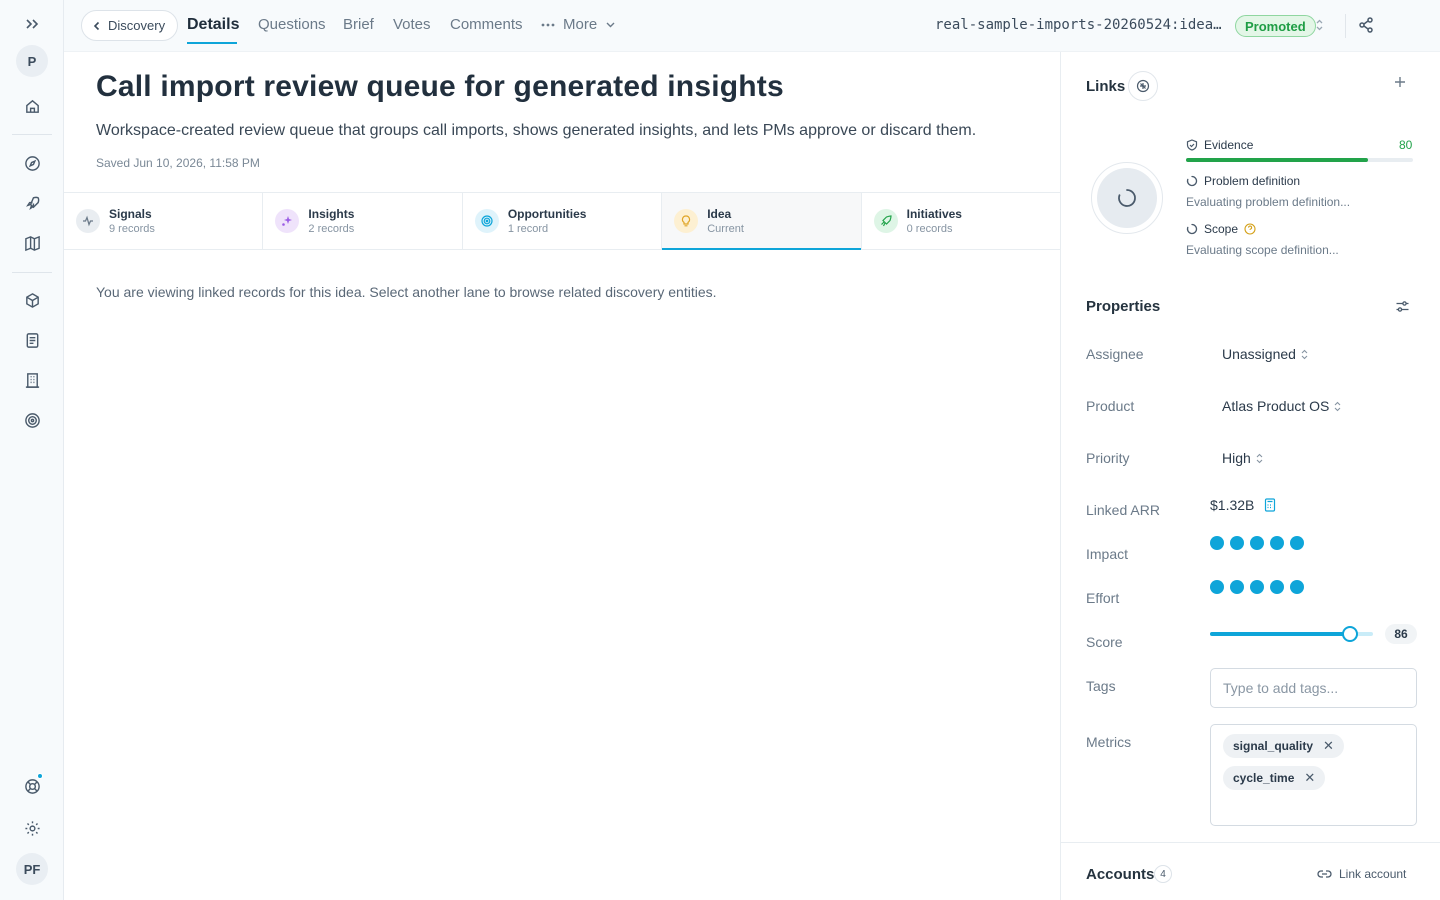 The width and height of the screenshot is (1440, 900). I want to click on link-account-label: Link account, so click(1373, 874).